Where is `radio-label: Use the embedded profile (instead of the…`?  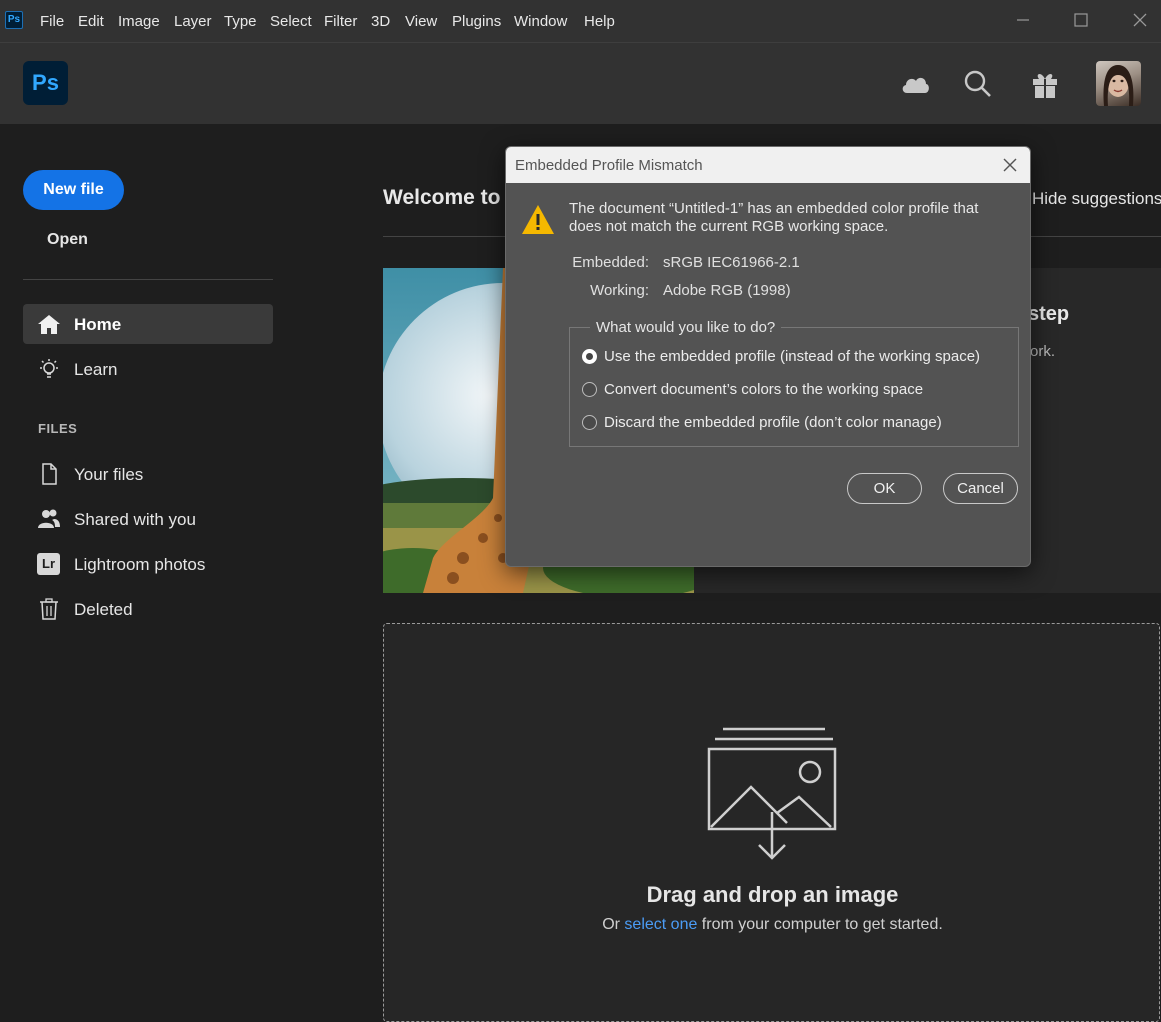 radio-label: Use the embedded profile (instead of the… is located at coordinates (792, 356).